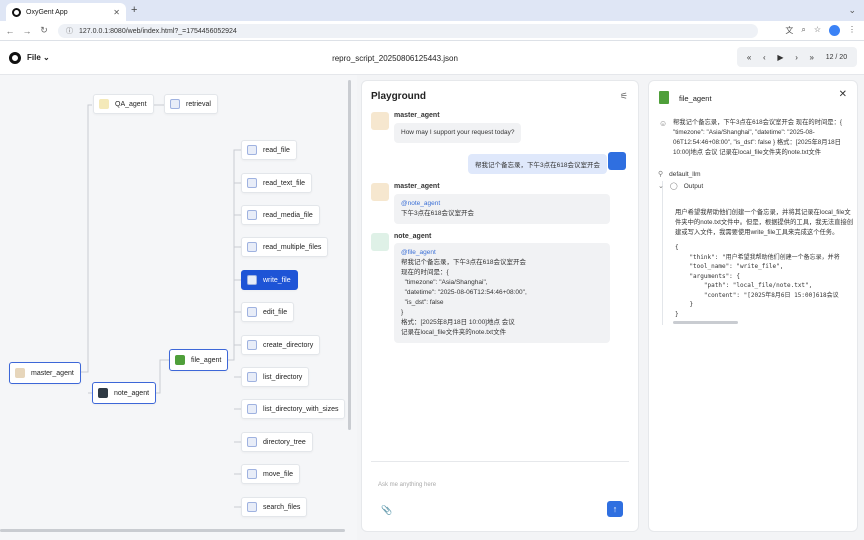 This screenshot has height=540, width=864. What do you see at coordinates (624, 96) in the screenshot?
I see `filter-icon: ⚟` at bounding box center [624, 96].